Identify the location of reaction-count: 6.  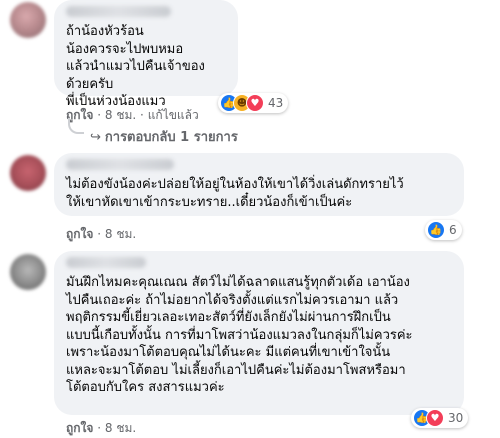
(453, 230).